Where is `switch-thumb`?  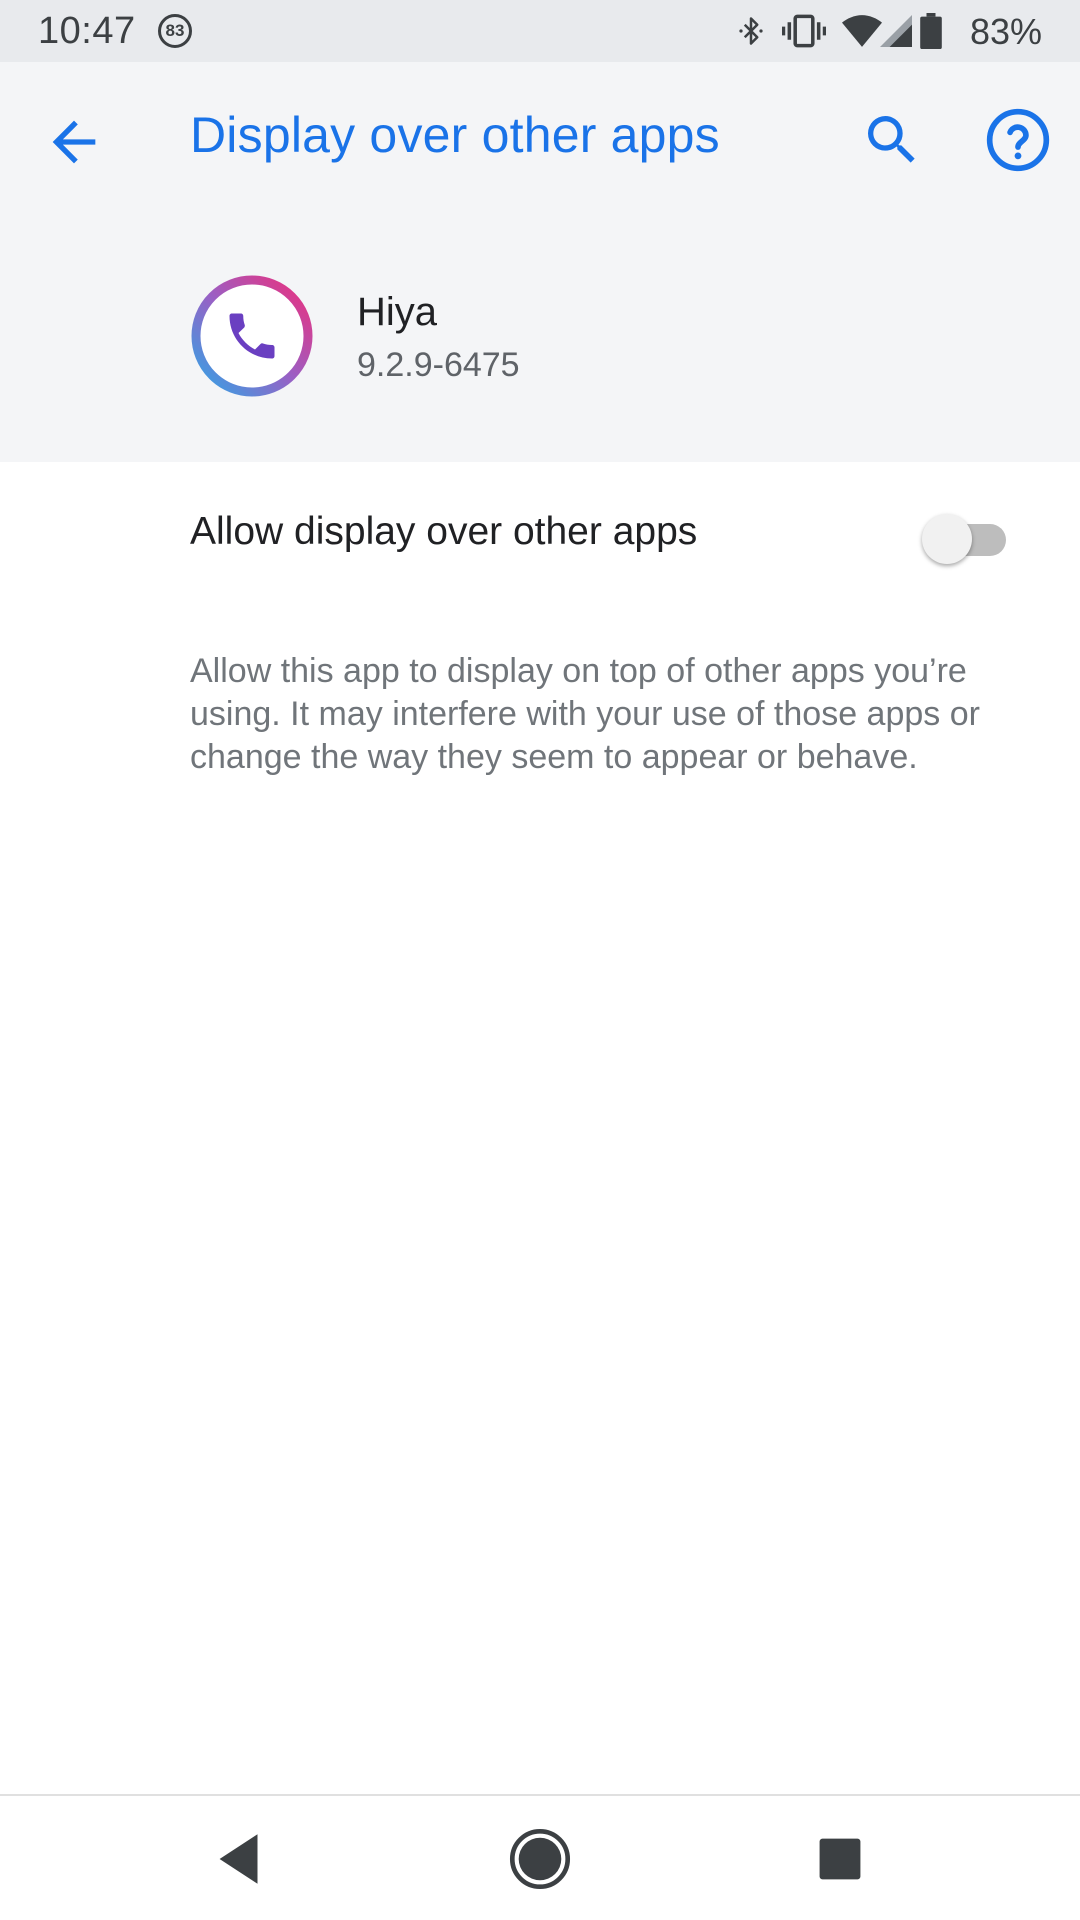 switch-thumb is located at coordinates (947, 539).